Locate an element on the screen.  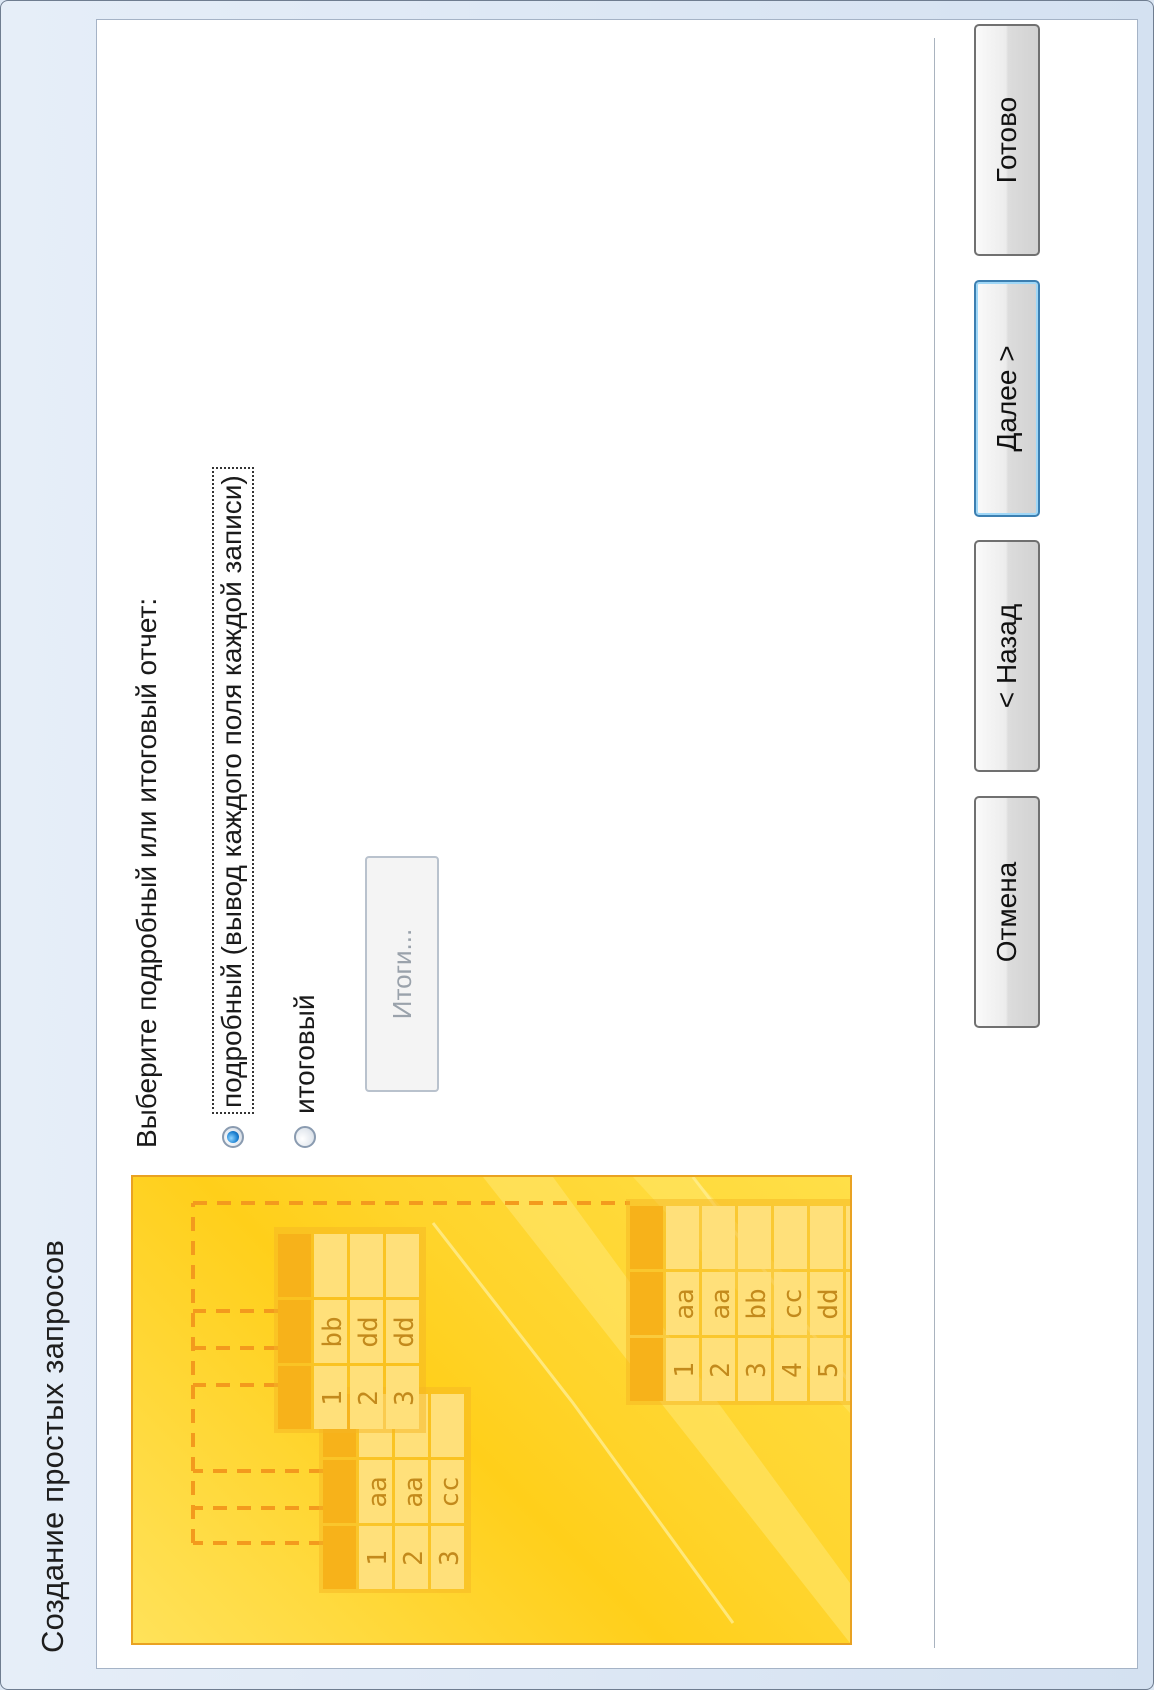
finish-button: Готово is located at coordinates (1007, 140).